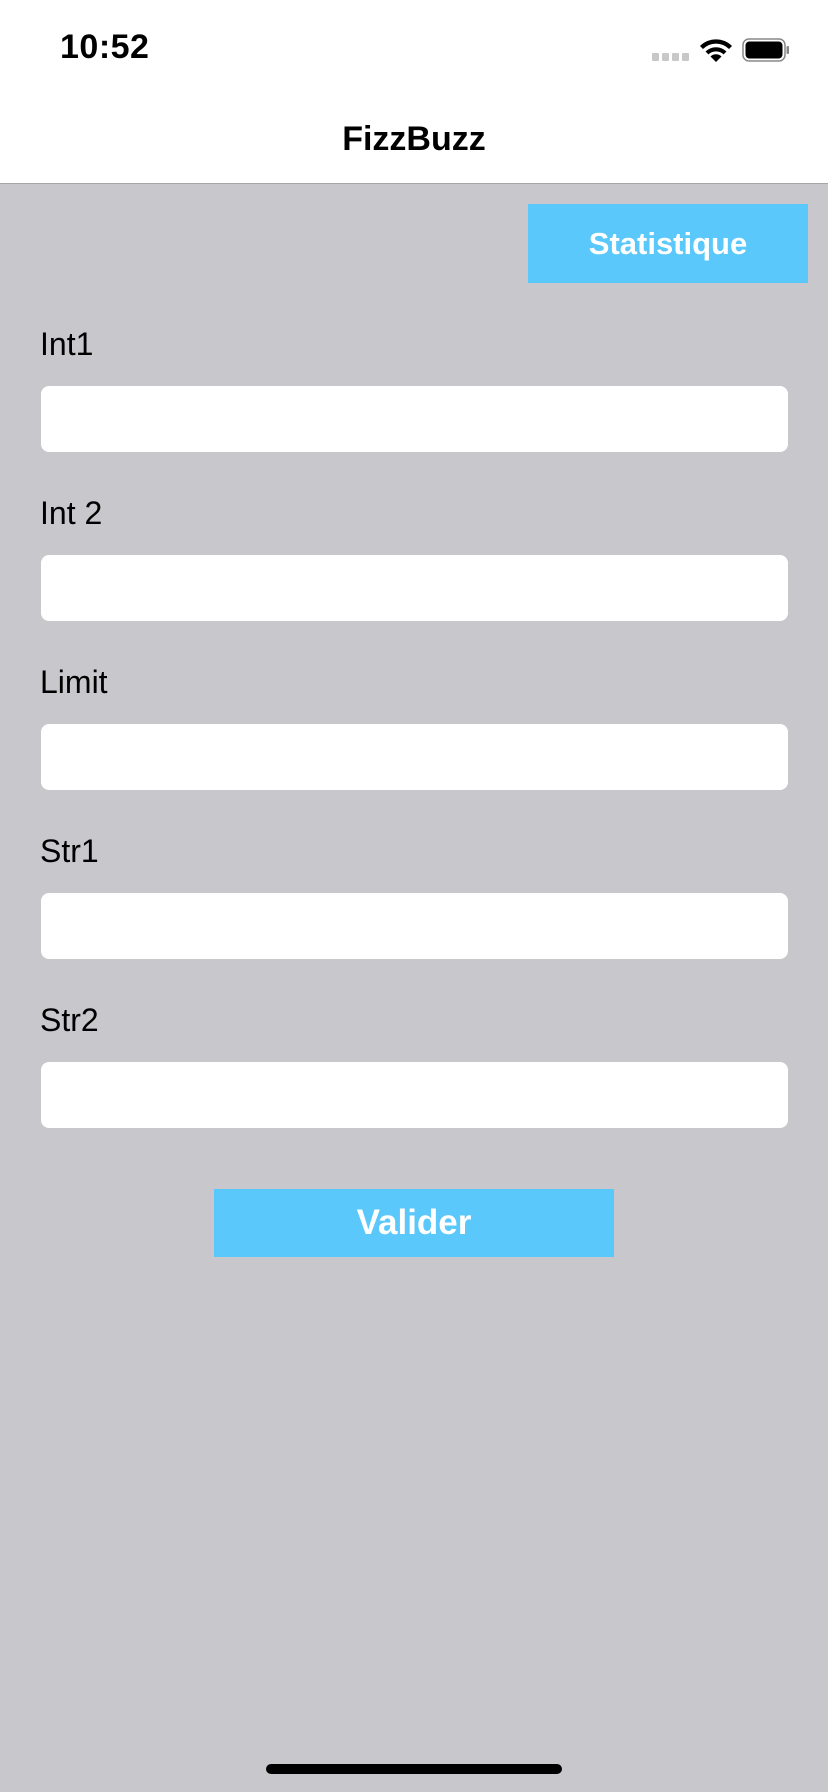  What do you see at coordinates (414, 757) in the screenshot?
I see `limit-input` at bounding box center [414, 757].